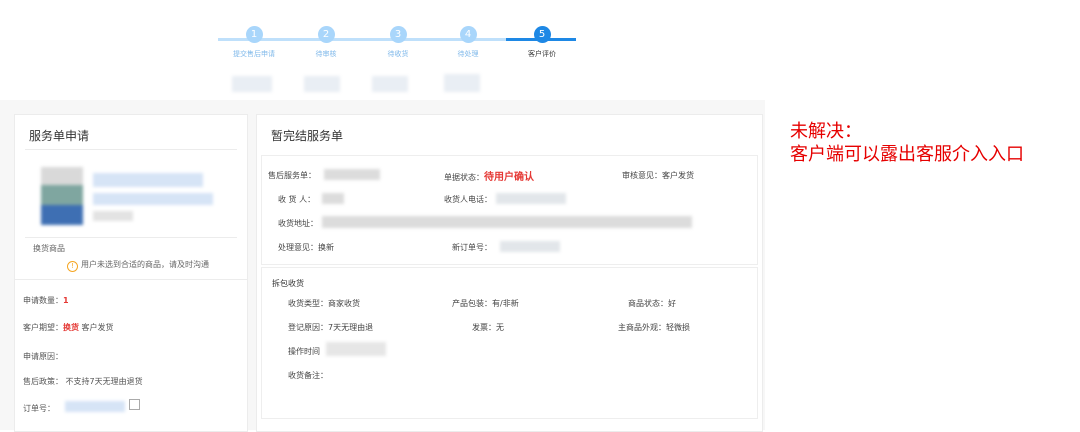  I want to click on field-value: 不支持7天无理由退货, so click(104, 381).